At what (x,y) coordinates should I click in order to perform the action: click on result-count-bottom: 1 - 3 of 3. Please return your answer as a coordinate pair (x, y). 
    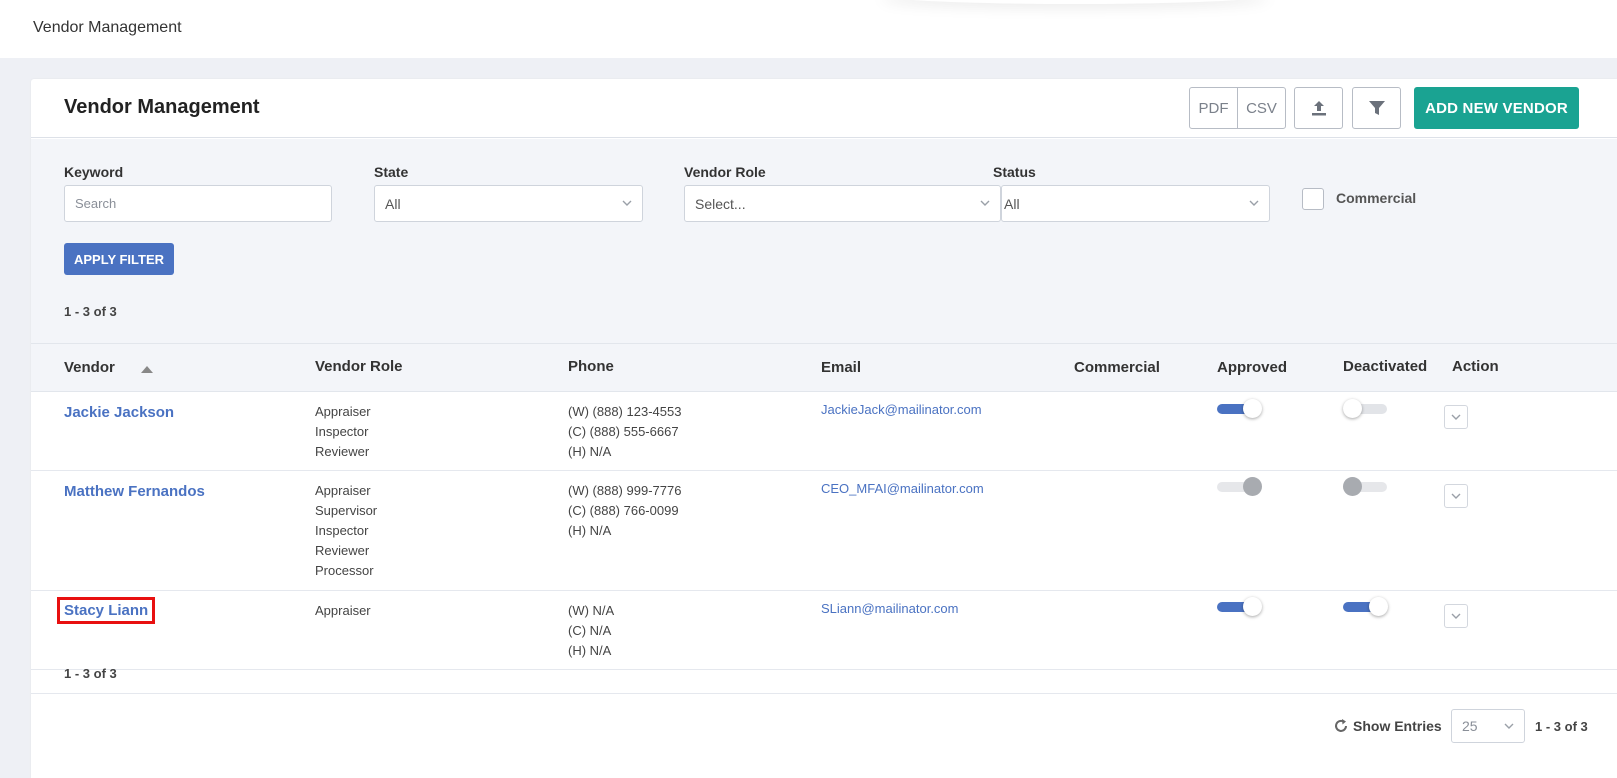
    Looking at the image, I should click on (90, 673).